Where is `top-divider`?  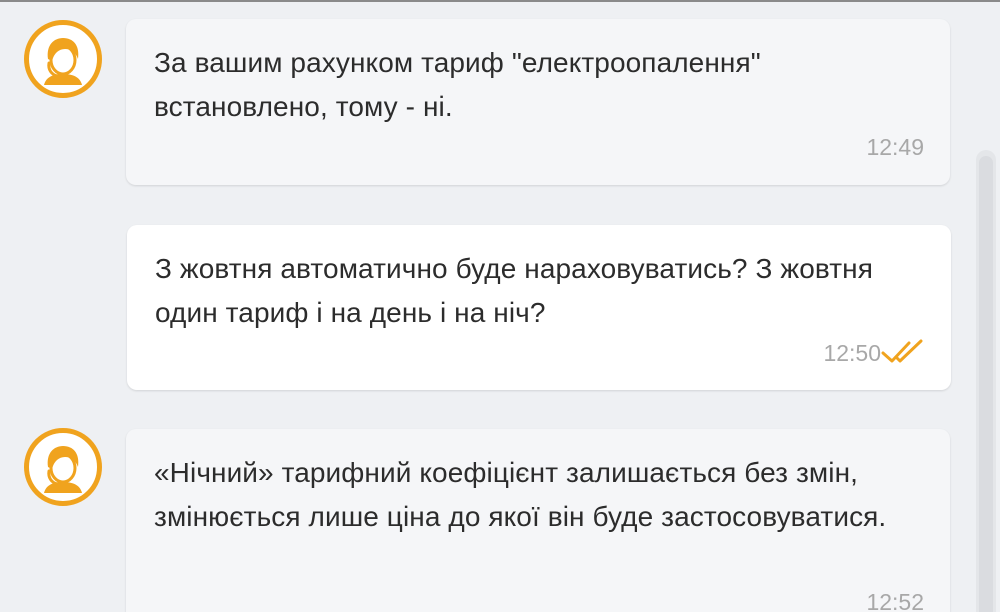 top-divider is located at coordinates (500, 1).